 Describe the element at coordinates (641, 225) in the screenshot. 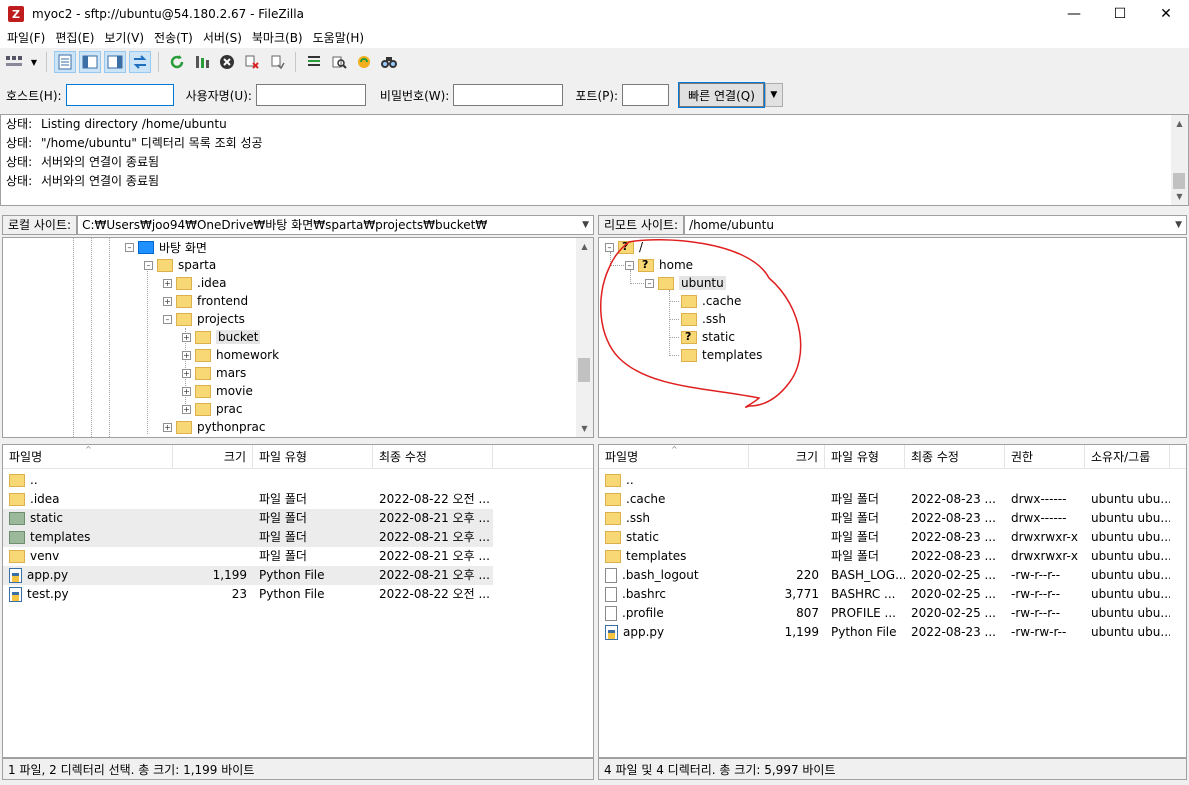

I see `remote-site-label: 리모트 사이트:` at that location.